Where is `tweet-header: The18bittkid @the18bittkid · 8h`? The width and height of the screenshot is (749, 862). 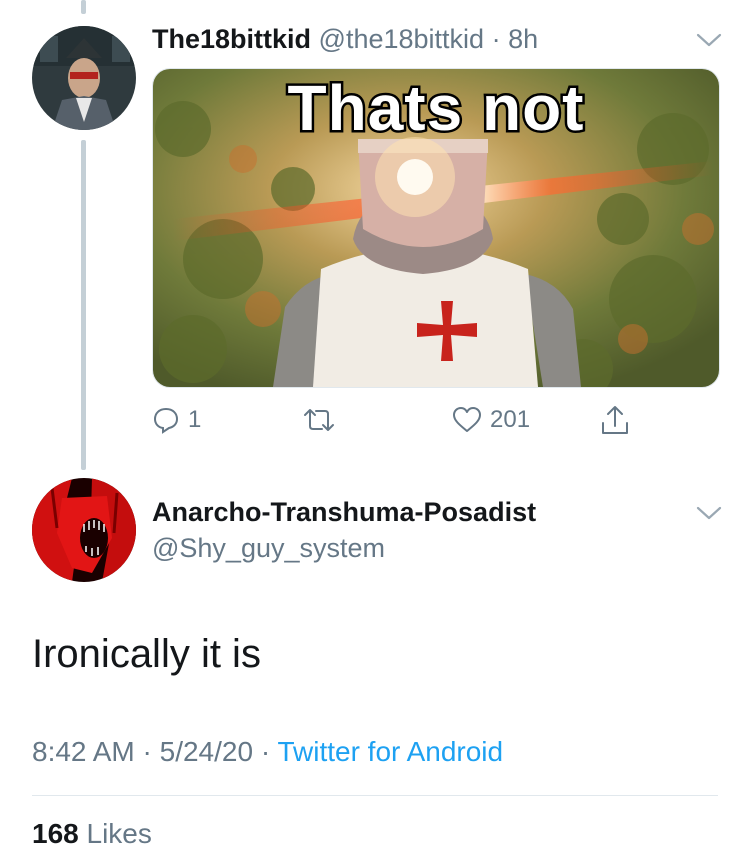
tweet-header: The18bittkid @the18bittkid · 8h is located at coordinates (345, 39).